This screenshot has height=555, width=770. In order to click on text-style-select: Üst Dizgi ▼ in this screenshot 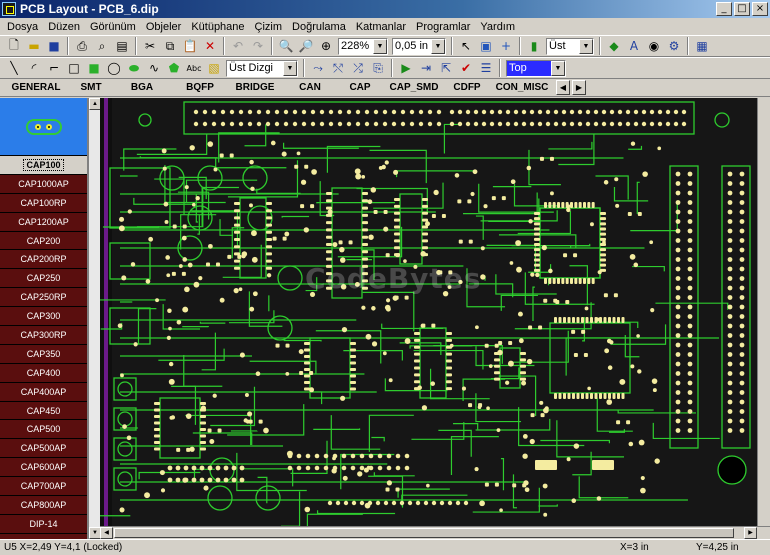, I will do `click(262, 68)`.